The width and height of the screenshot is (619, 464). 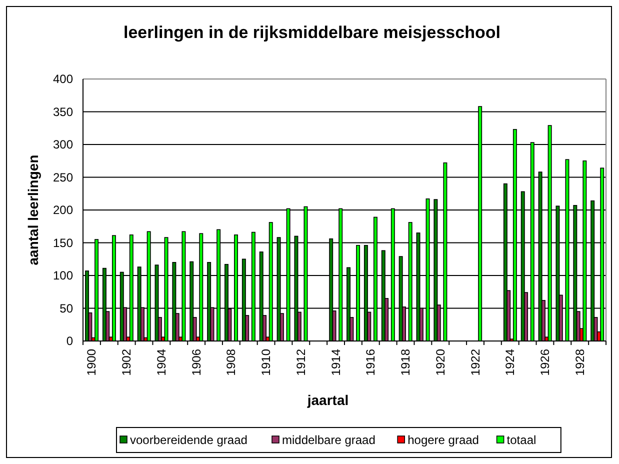 I want to click on y-tick-label: 150, so click(x=62, y=243).